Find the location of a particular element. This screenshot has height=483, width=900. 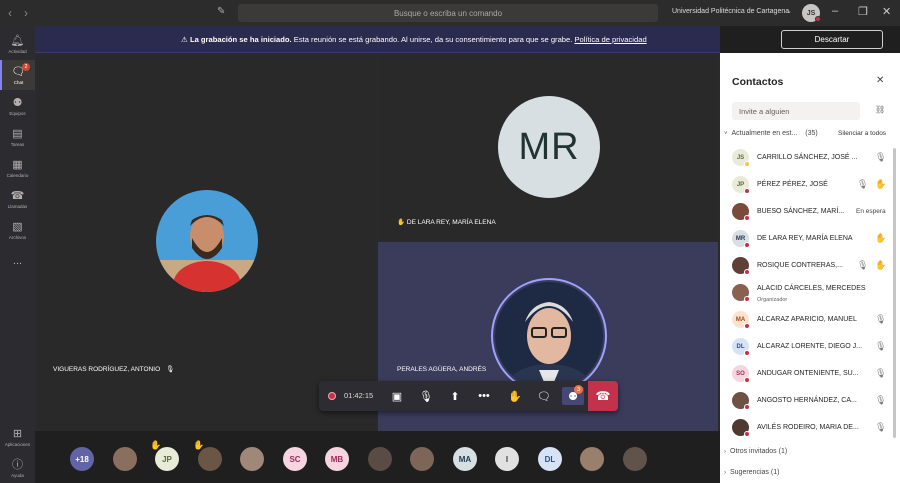

section-label: Otros invitados (1) is located at coordinates (759, 451).